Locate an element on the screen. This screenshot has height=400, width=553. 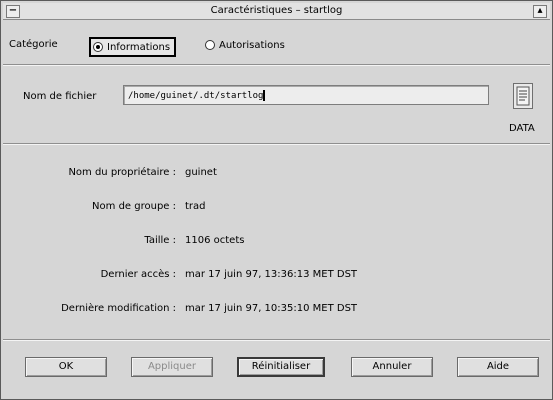
window-title: Caractéristiques – startlog is located at coordinates (276, 10).